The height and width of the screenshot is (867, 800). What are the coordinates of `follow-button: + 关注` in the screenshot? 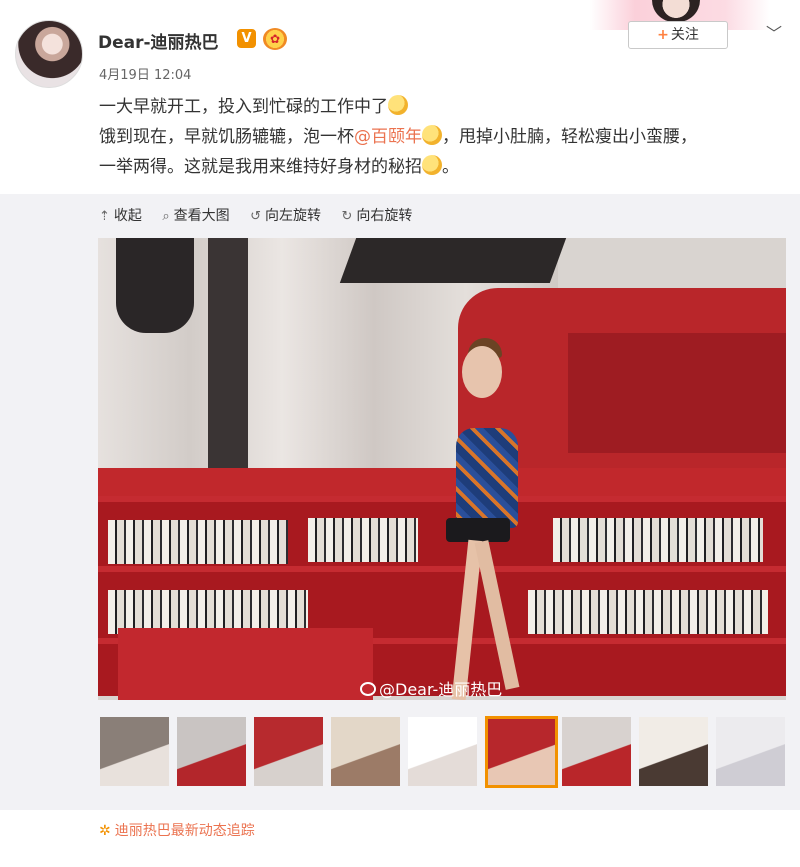 It's located at (678, 35).